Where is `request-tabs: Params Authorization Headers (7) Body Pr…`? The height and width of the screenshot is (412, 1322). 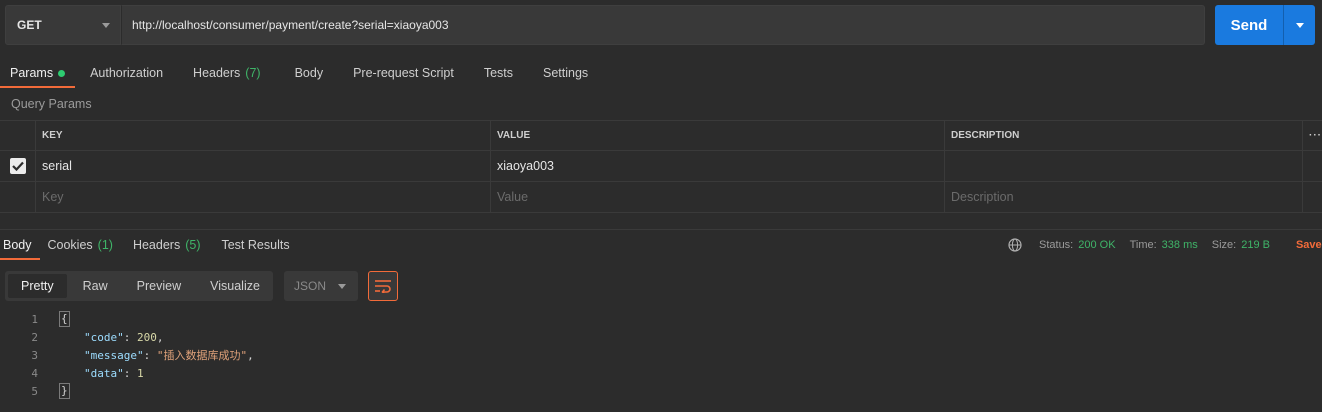
request-tabs: Params Authorization Headers (7) Body Pr… is located at coordinates (299, 73).